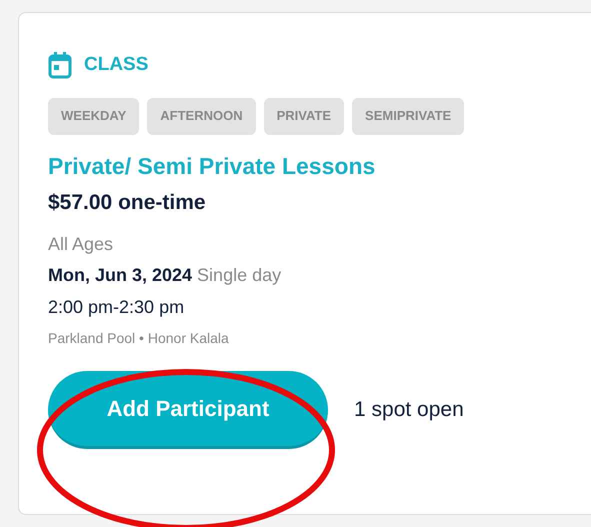 Image resolution: width=591 pixels, height=527 pixels. Describe the element at coordinates (139, 338) in the screenshot. I see `location-text: Parkland Pool • Honor Kalala` at that location.